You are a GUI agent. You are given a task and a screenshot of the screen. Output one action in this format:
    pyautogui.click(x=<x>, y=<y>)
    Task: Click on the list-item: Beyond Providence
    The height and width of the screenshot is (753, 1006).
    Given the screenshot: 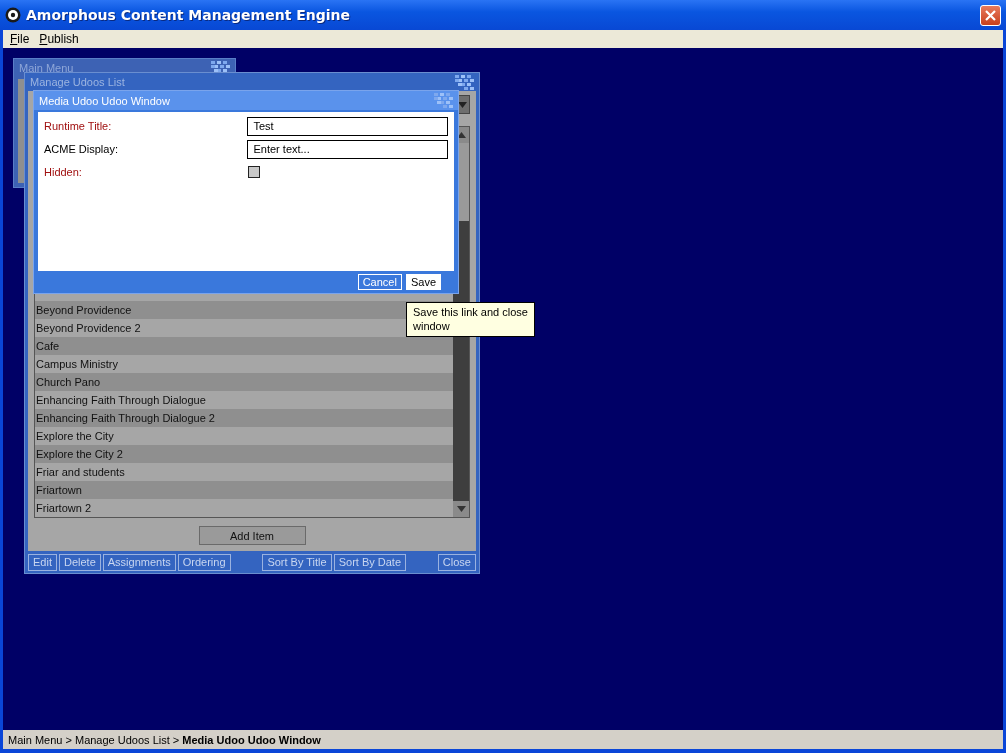 What is the action you would take?
    pyautogui.click(x=83, y=310)
    